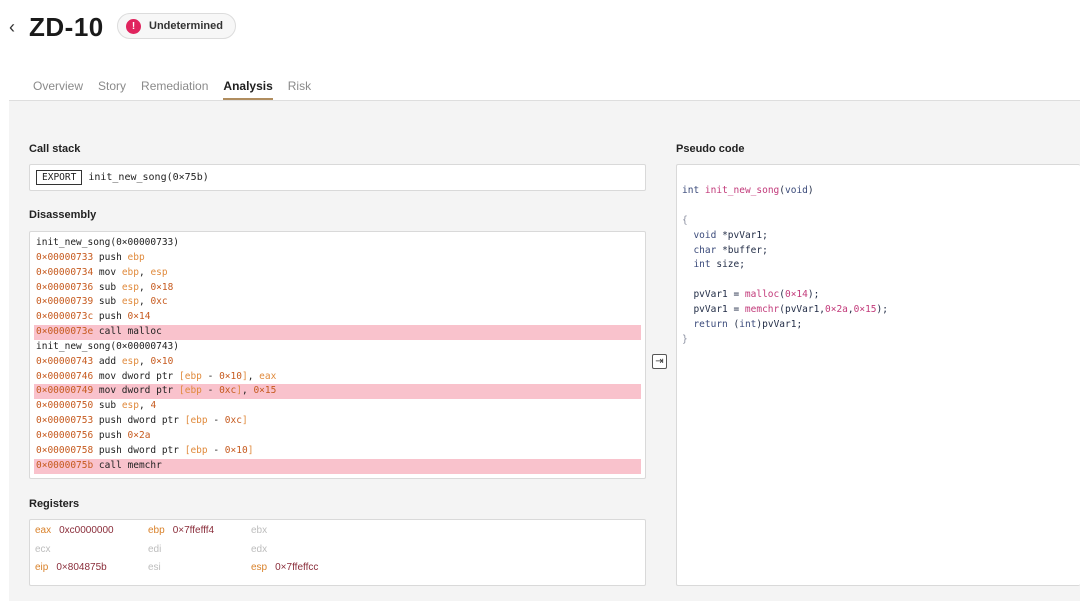  What do you see at coordinates (785, 310) in the screenshot?
I see `pseudo-code-line: pvVar1 = memchr(pvVar1,0×2a,0×15);` at bounding box center [785, 310].